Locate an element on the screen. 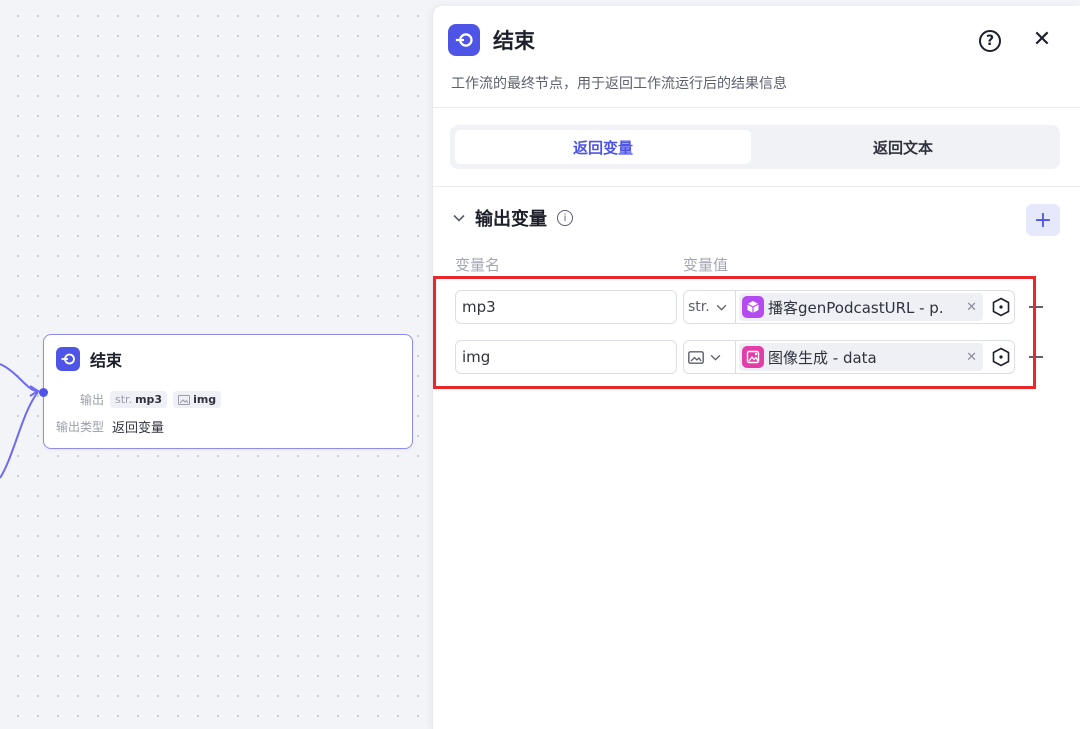 This screenshot has height=729, width=1080. tab-return-text: 返回文本 is located at coordinates (903, 147).